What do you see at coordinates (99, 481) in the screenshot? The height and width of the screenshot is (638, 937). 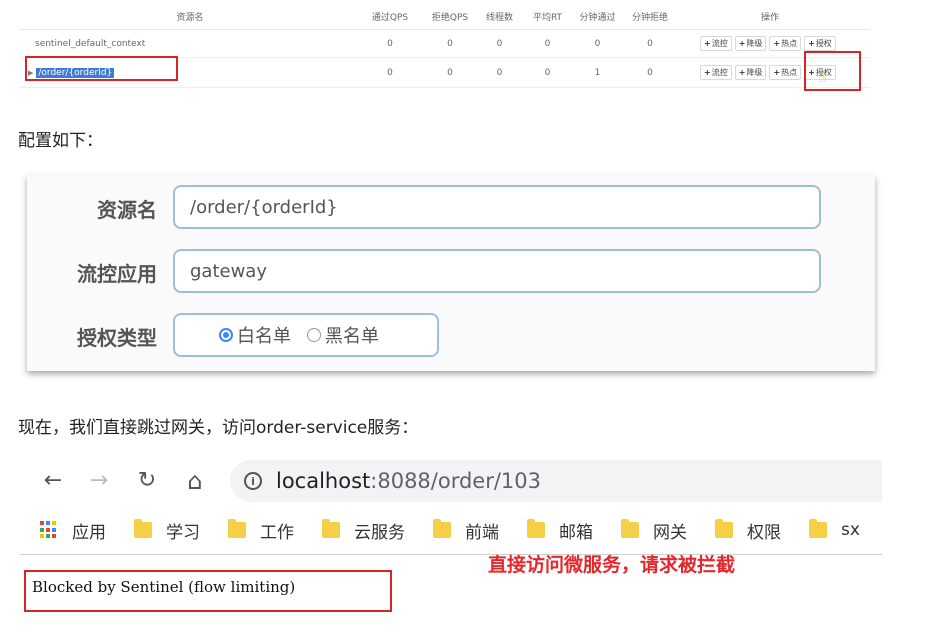 I see `forward-arrow-icon: →` at bounding box center [99, 481].